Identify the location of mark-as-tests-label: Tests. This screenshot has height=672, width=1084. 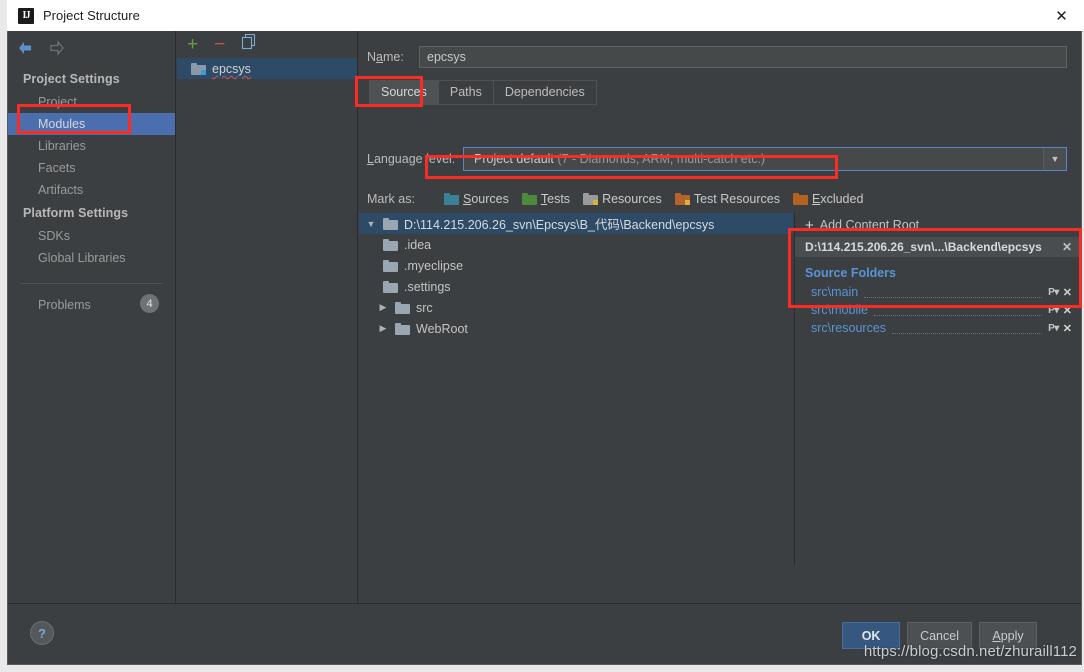
(555, 199).